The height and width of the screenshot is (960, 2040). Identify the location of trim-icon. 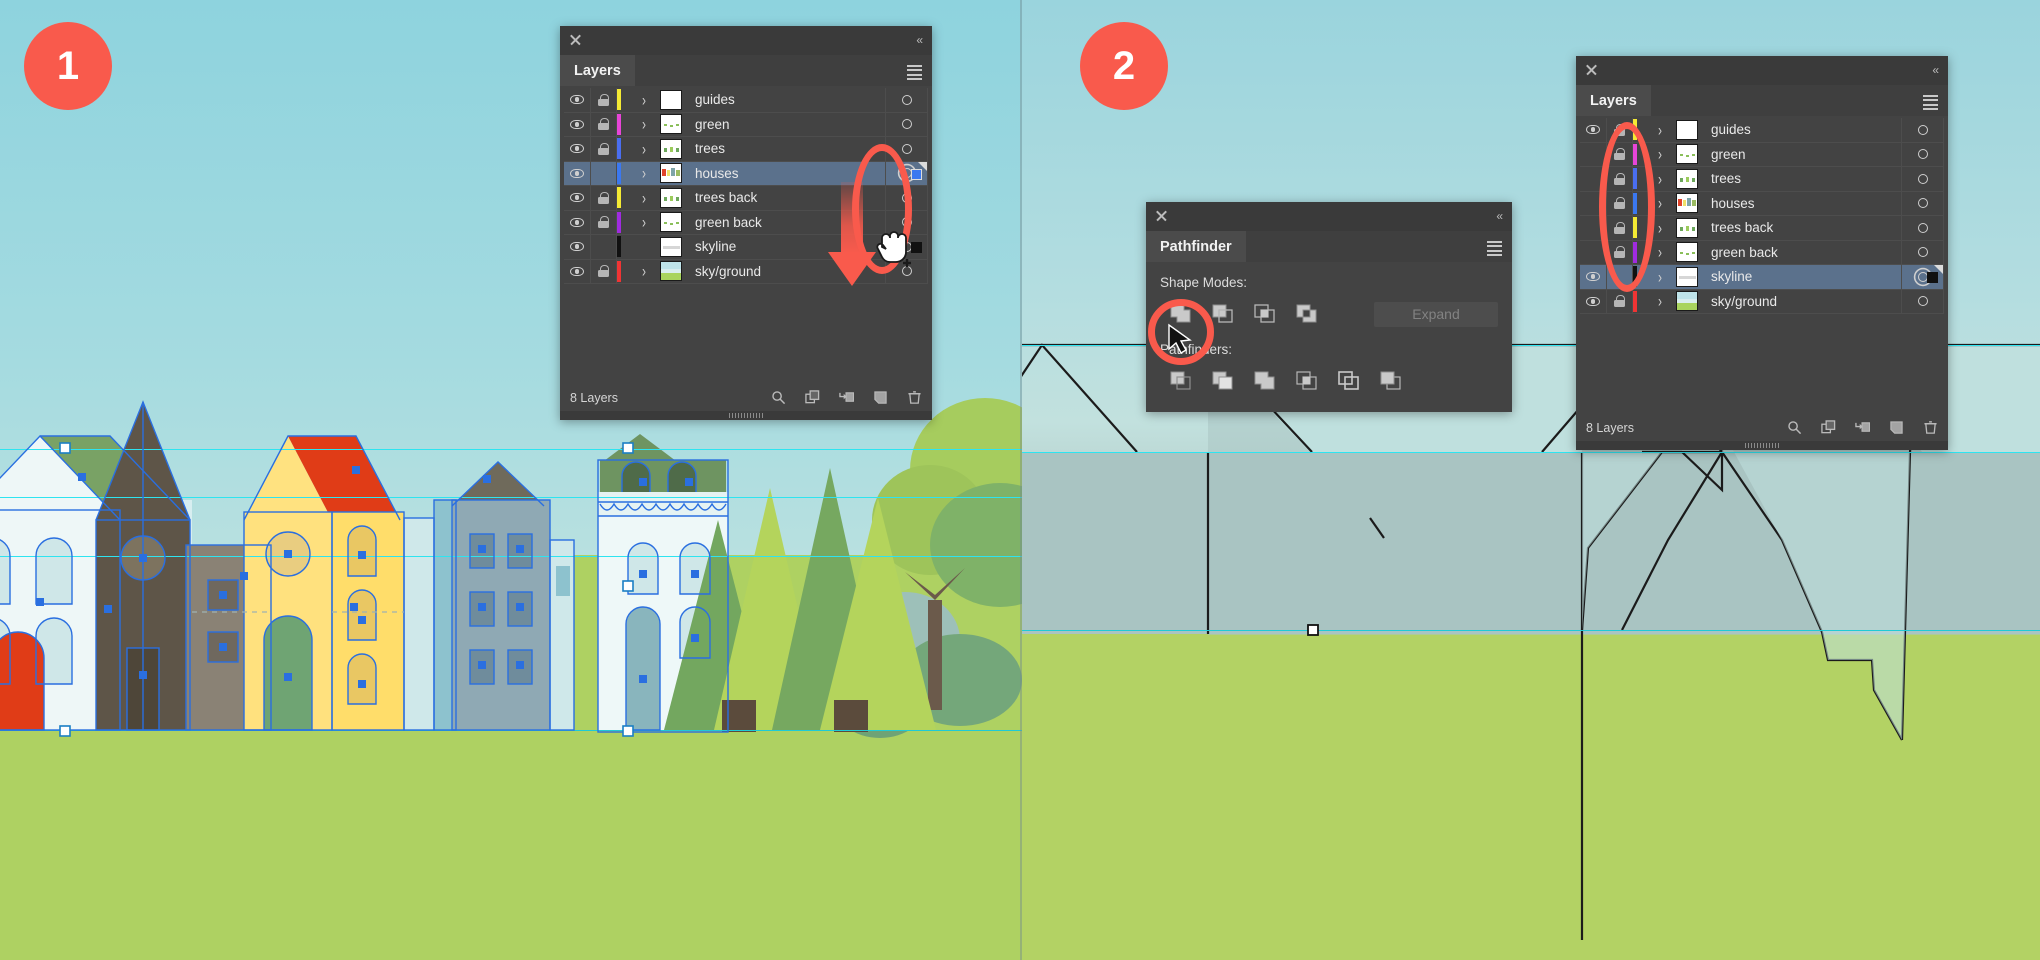
(1223, 381).